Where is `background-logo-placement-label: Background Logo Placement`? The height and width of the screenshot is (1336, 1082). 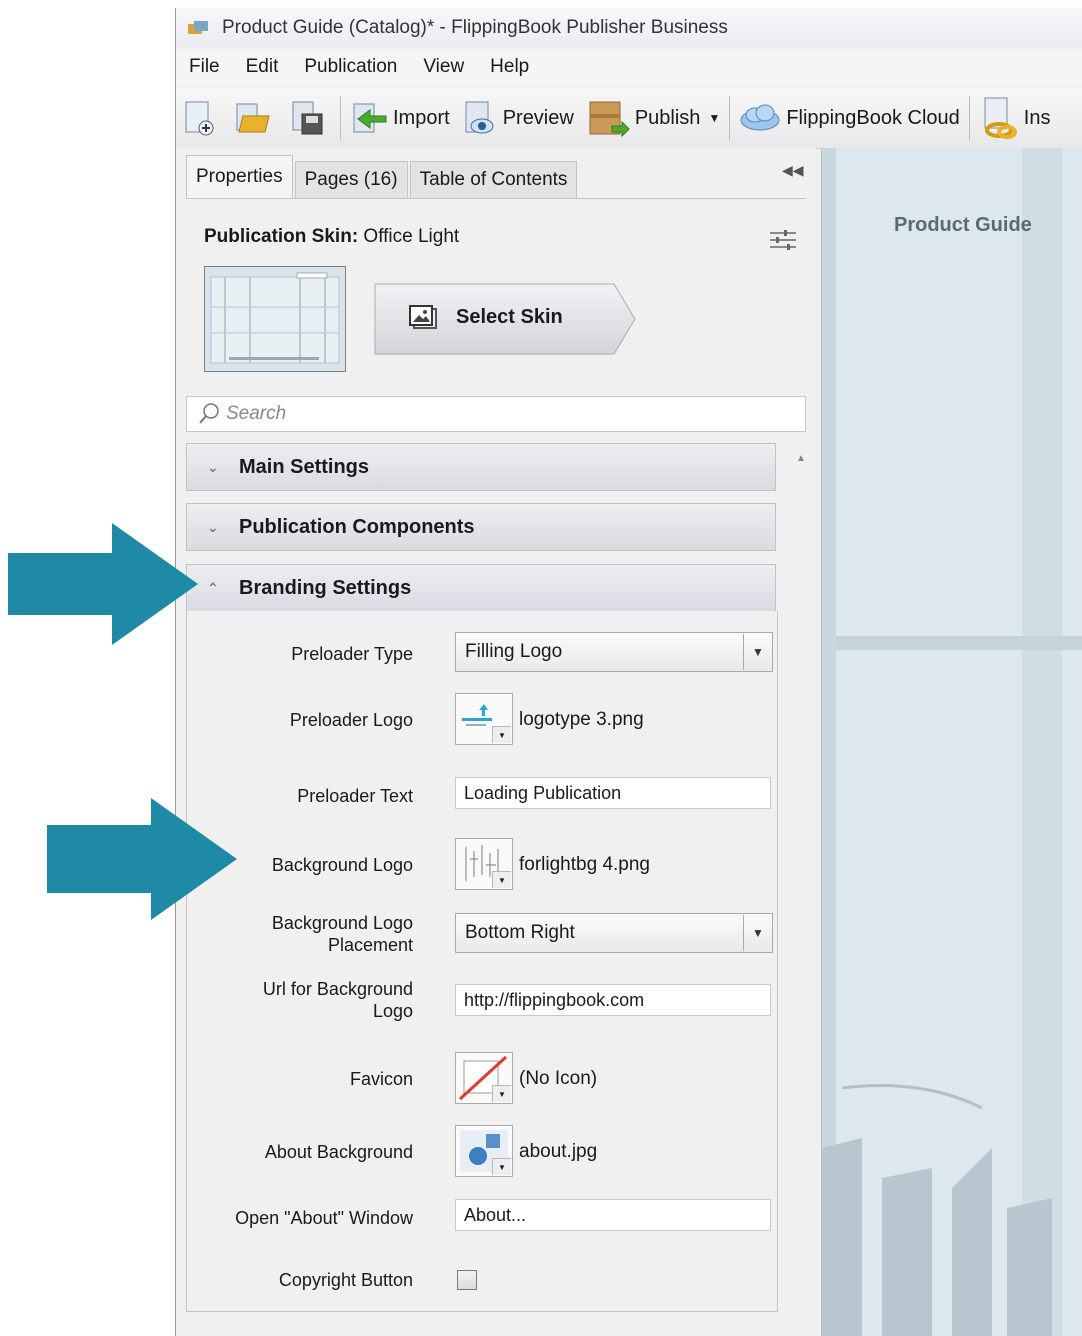 background-logo-placement-label: Background Logo Placement is located at coordinates (342, 934).